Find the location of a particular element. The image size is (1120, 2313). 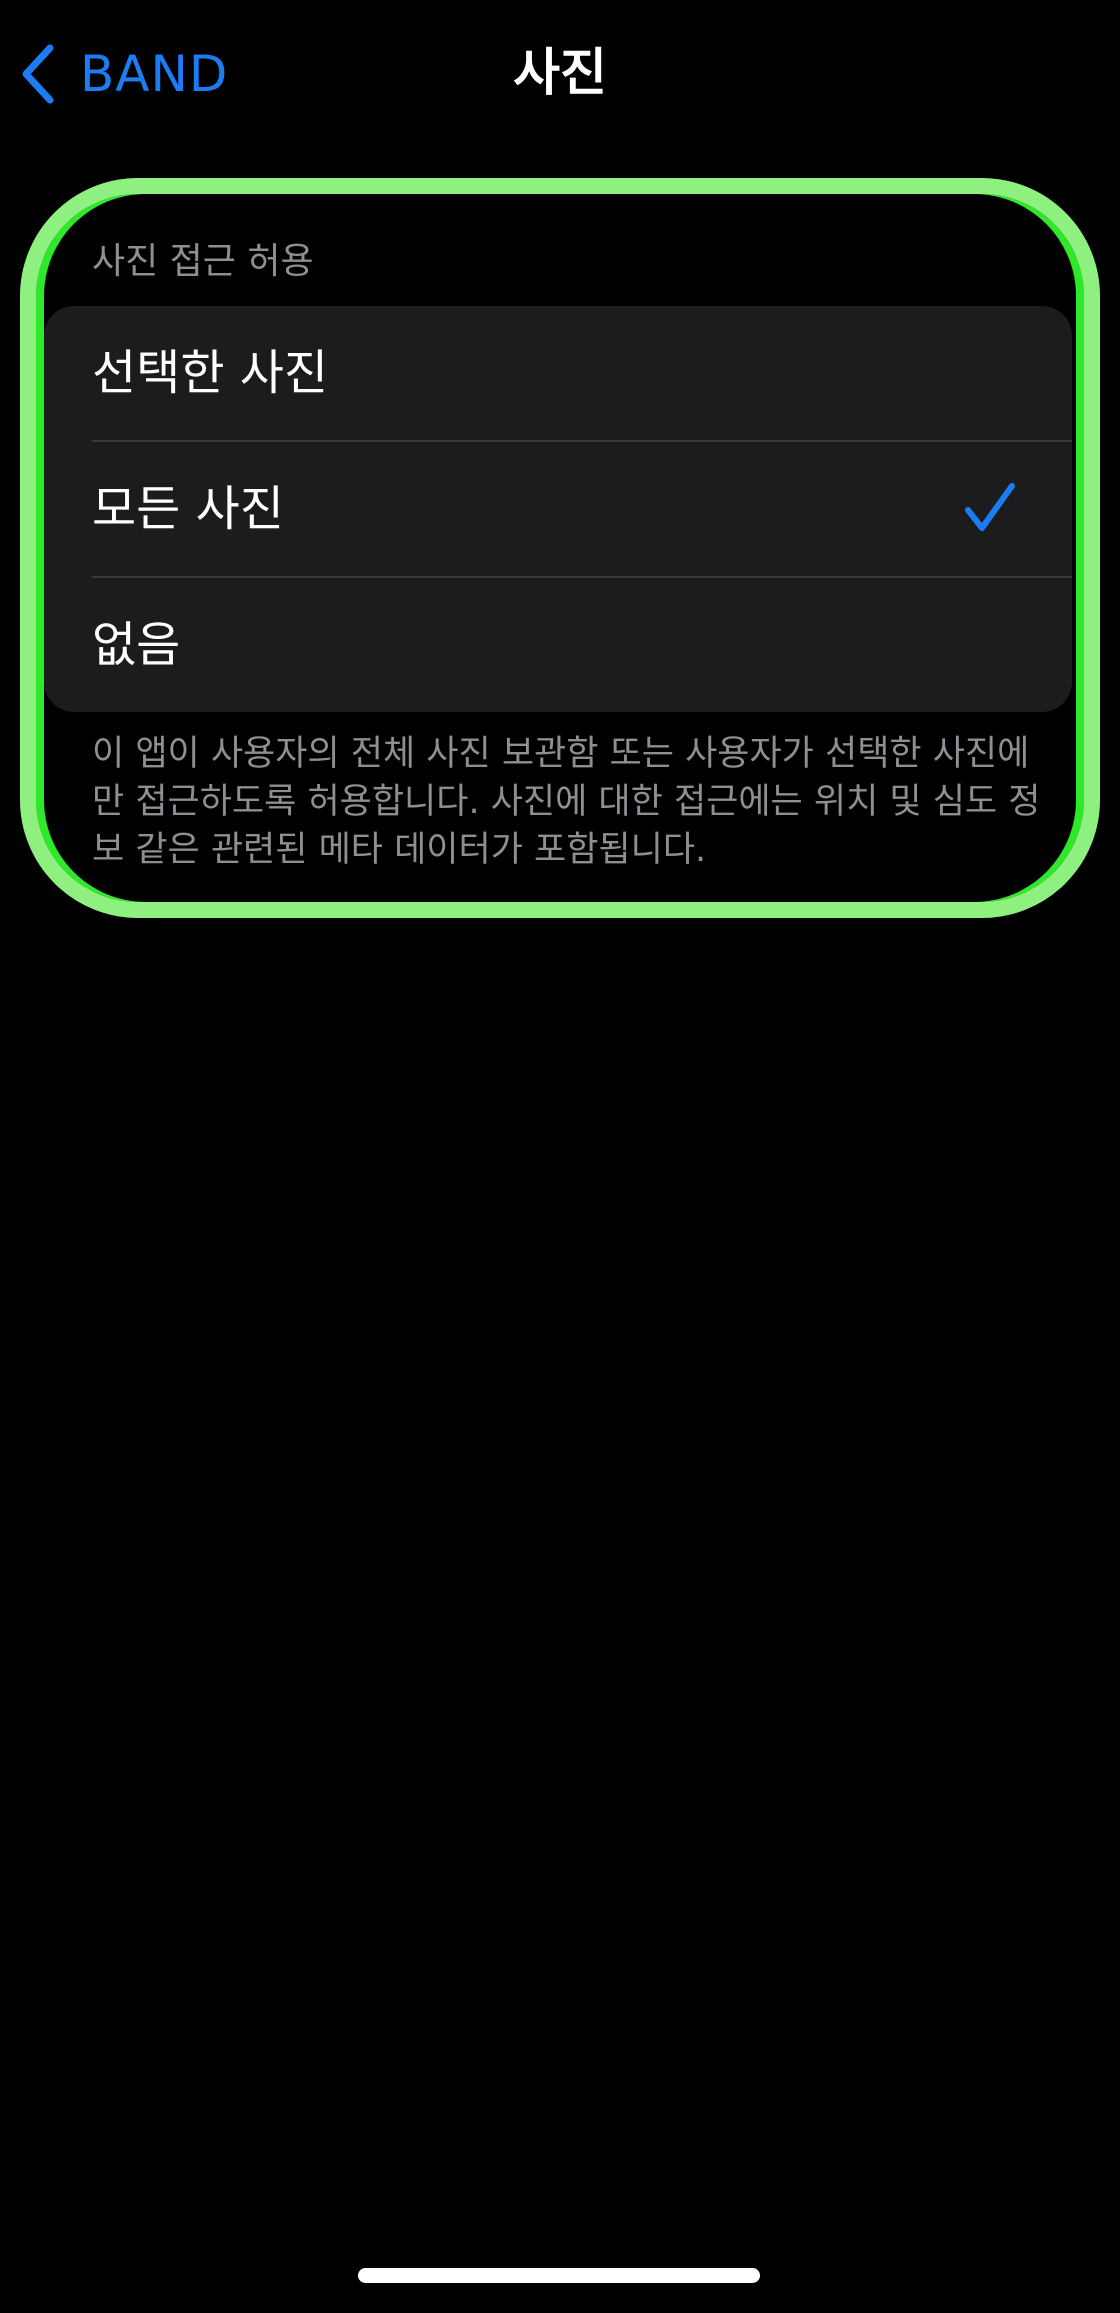

navigation-bar: BAND 사진 is located at coordinates (560, 75).